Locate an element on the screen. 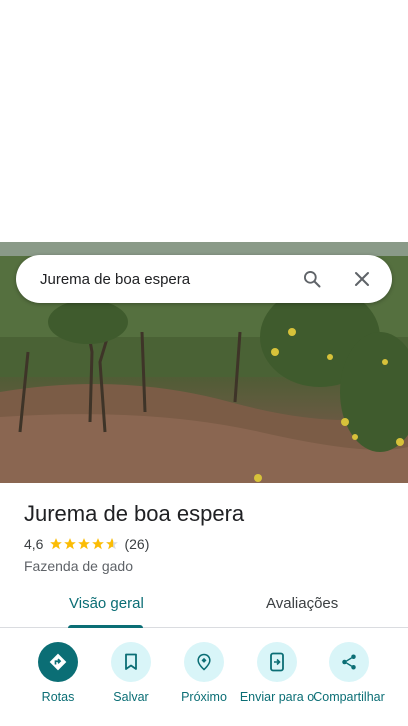 Image resolution: width=408 pixels, height=726 pixels. tab-bar: Visão geral Avaliações is located at coordinates (204, 606).